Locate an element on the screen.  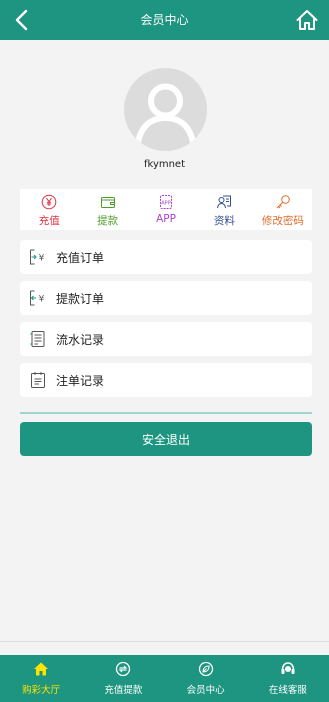
header-bar: 会员中心 is located at coordinates (164, 20).